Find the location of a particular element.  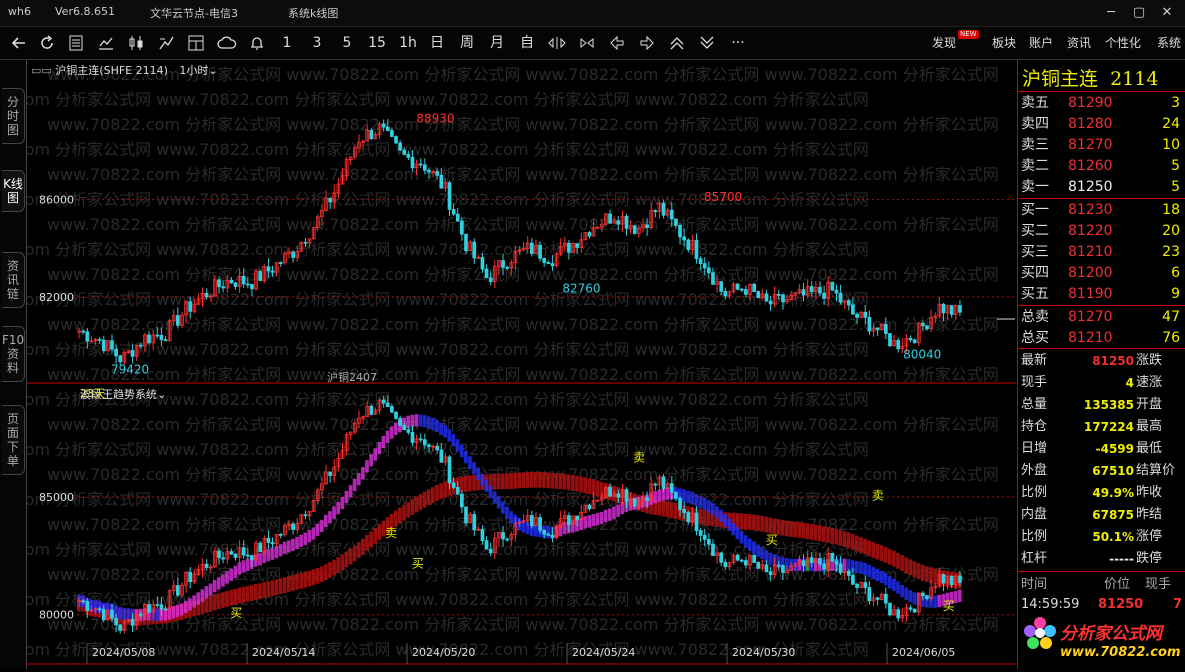

period-day: 日 is located at coordinates (437, 43).